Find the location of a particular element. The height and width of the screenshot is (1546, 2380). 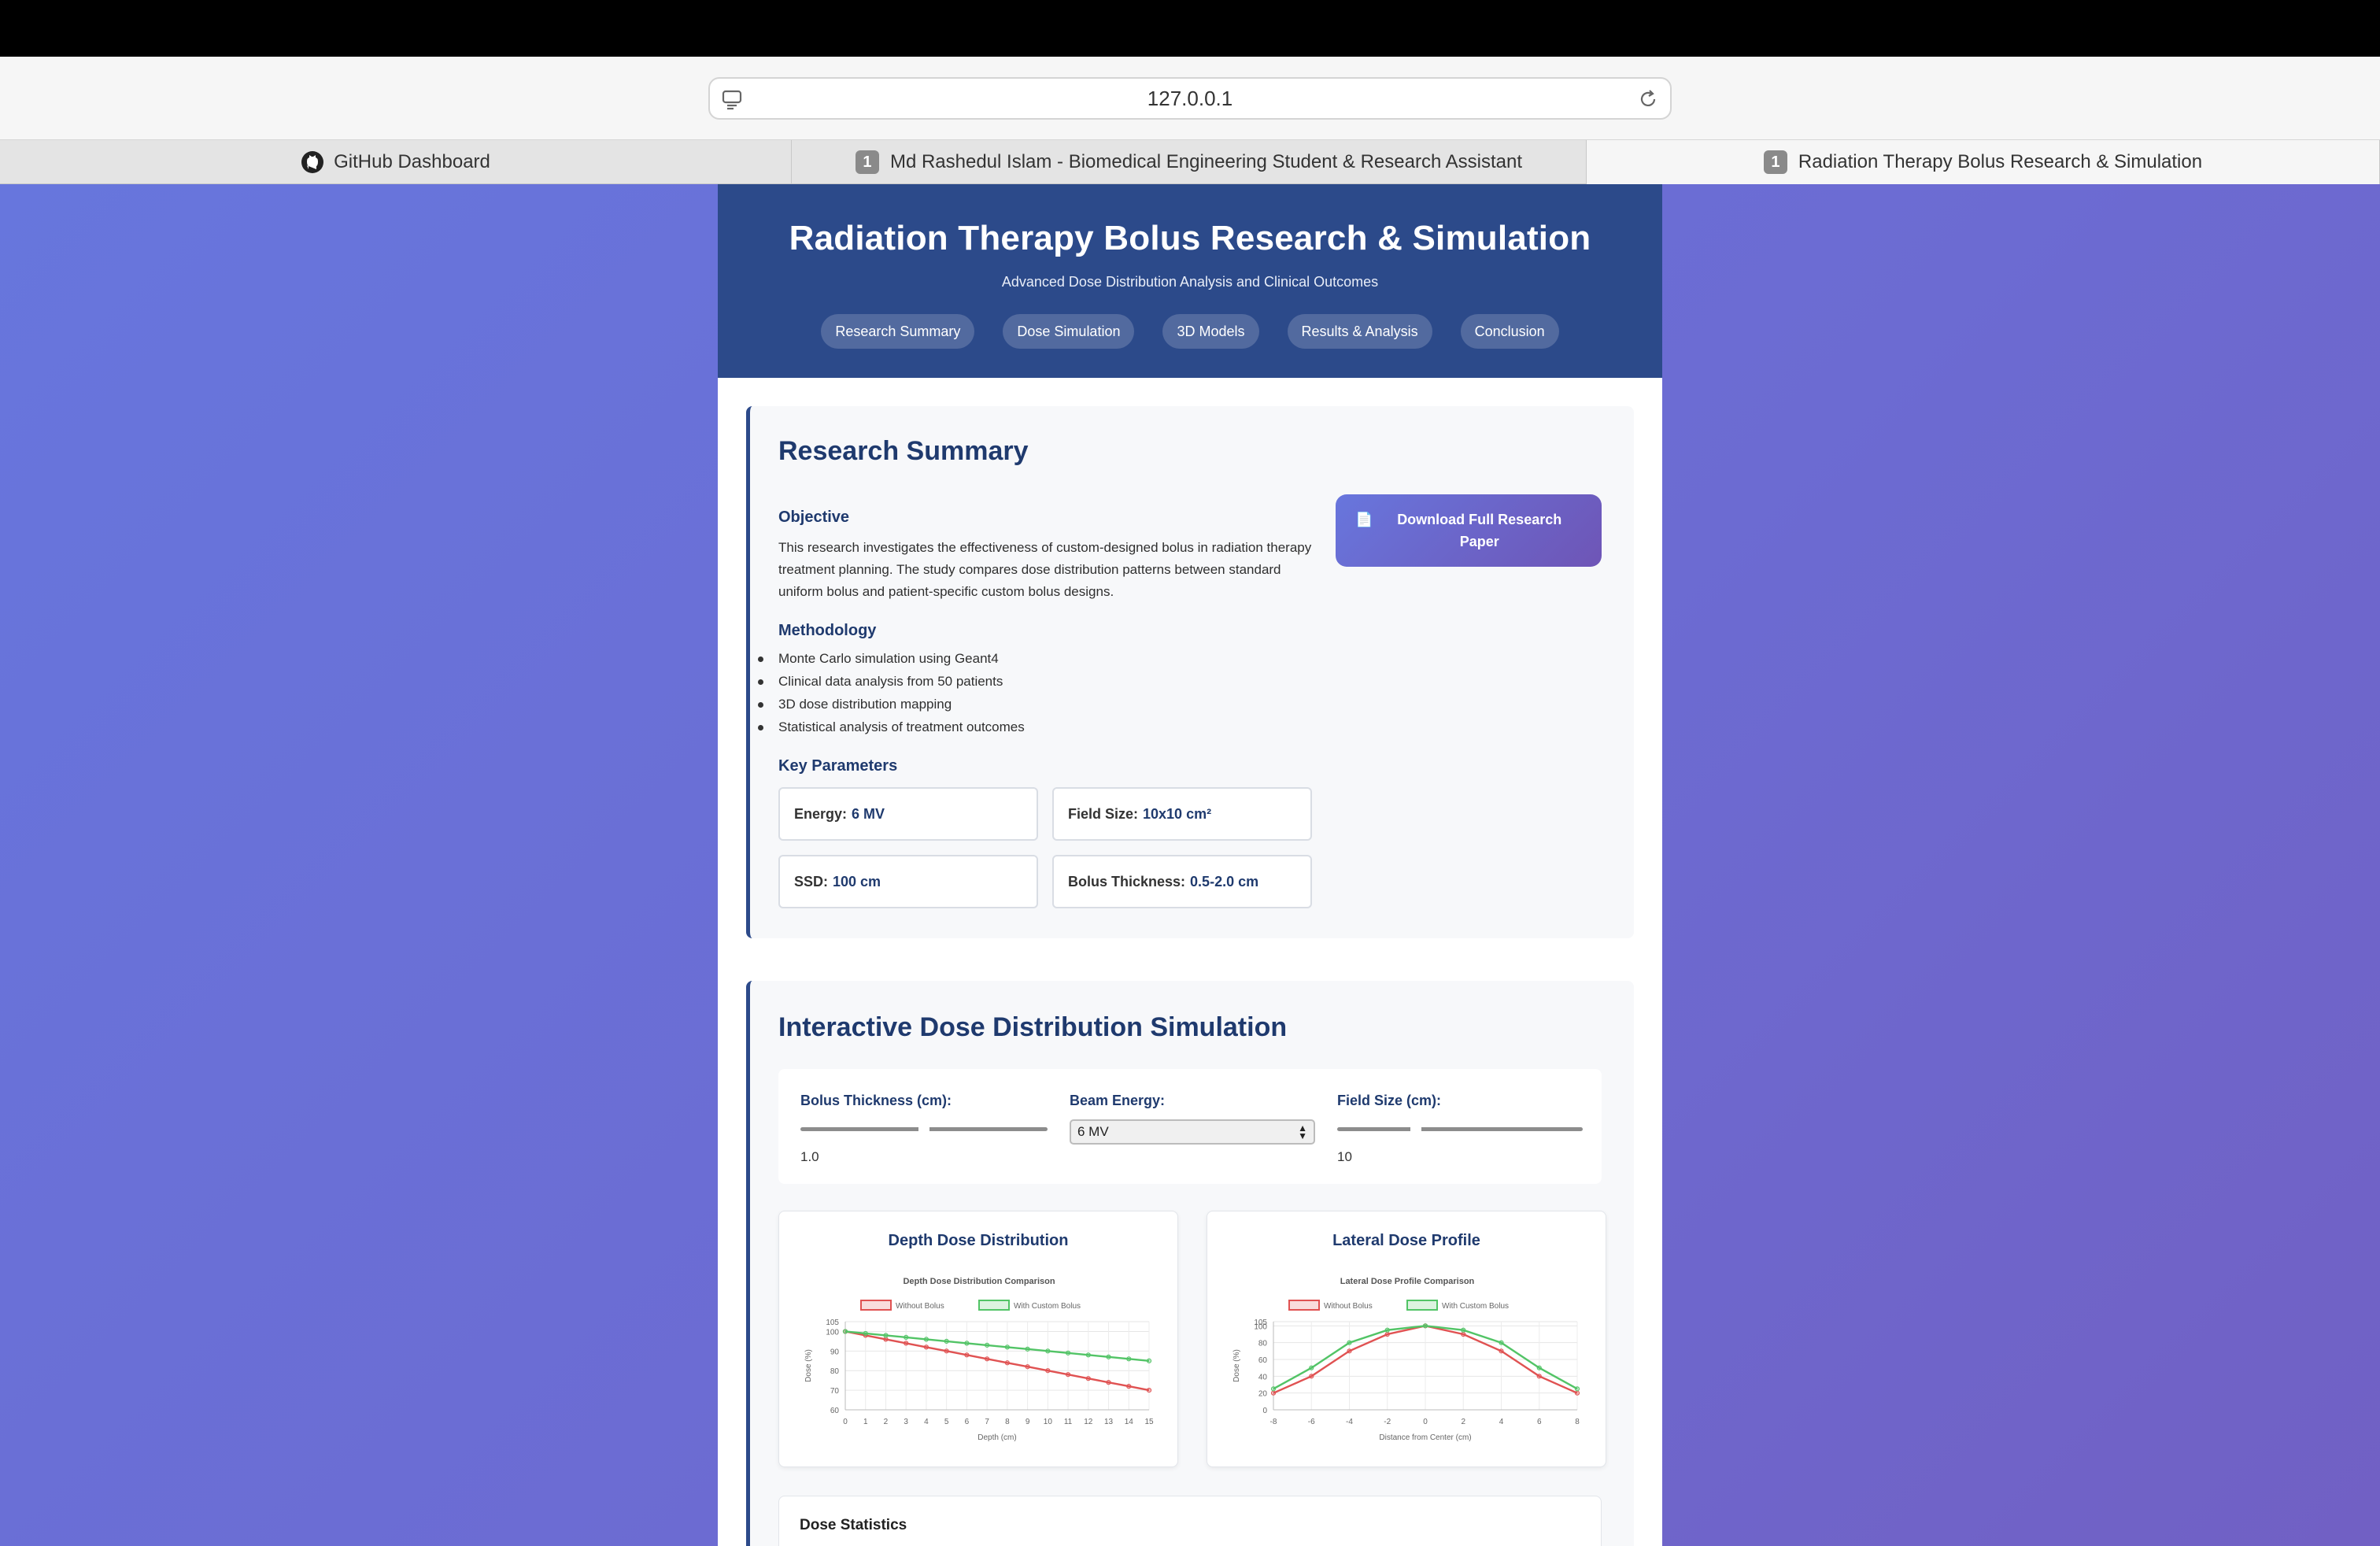

x-tick-label: 14 is located at coordinates (1129, 1422).